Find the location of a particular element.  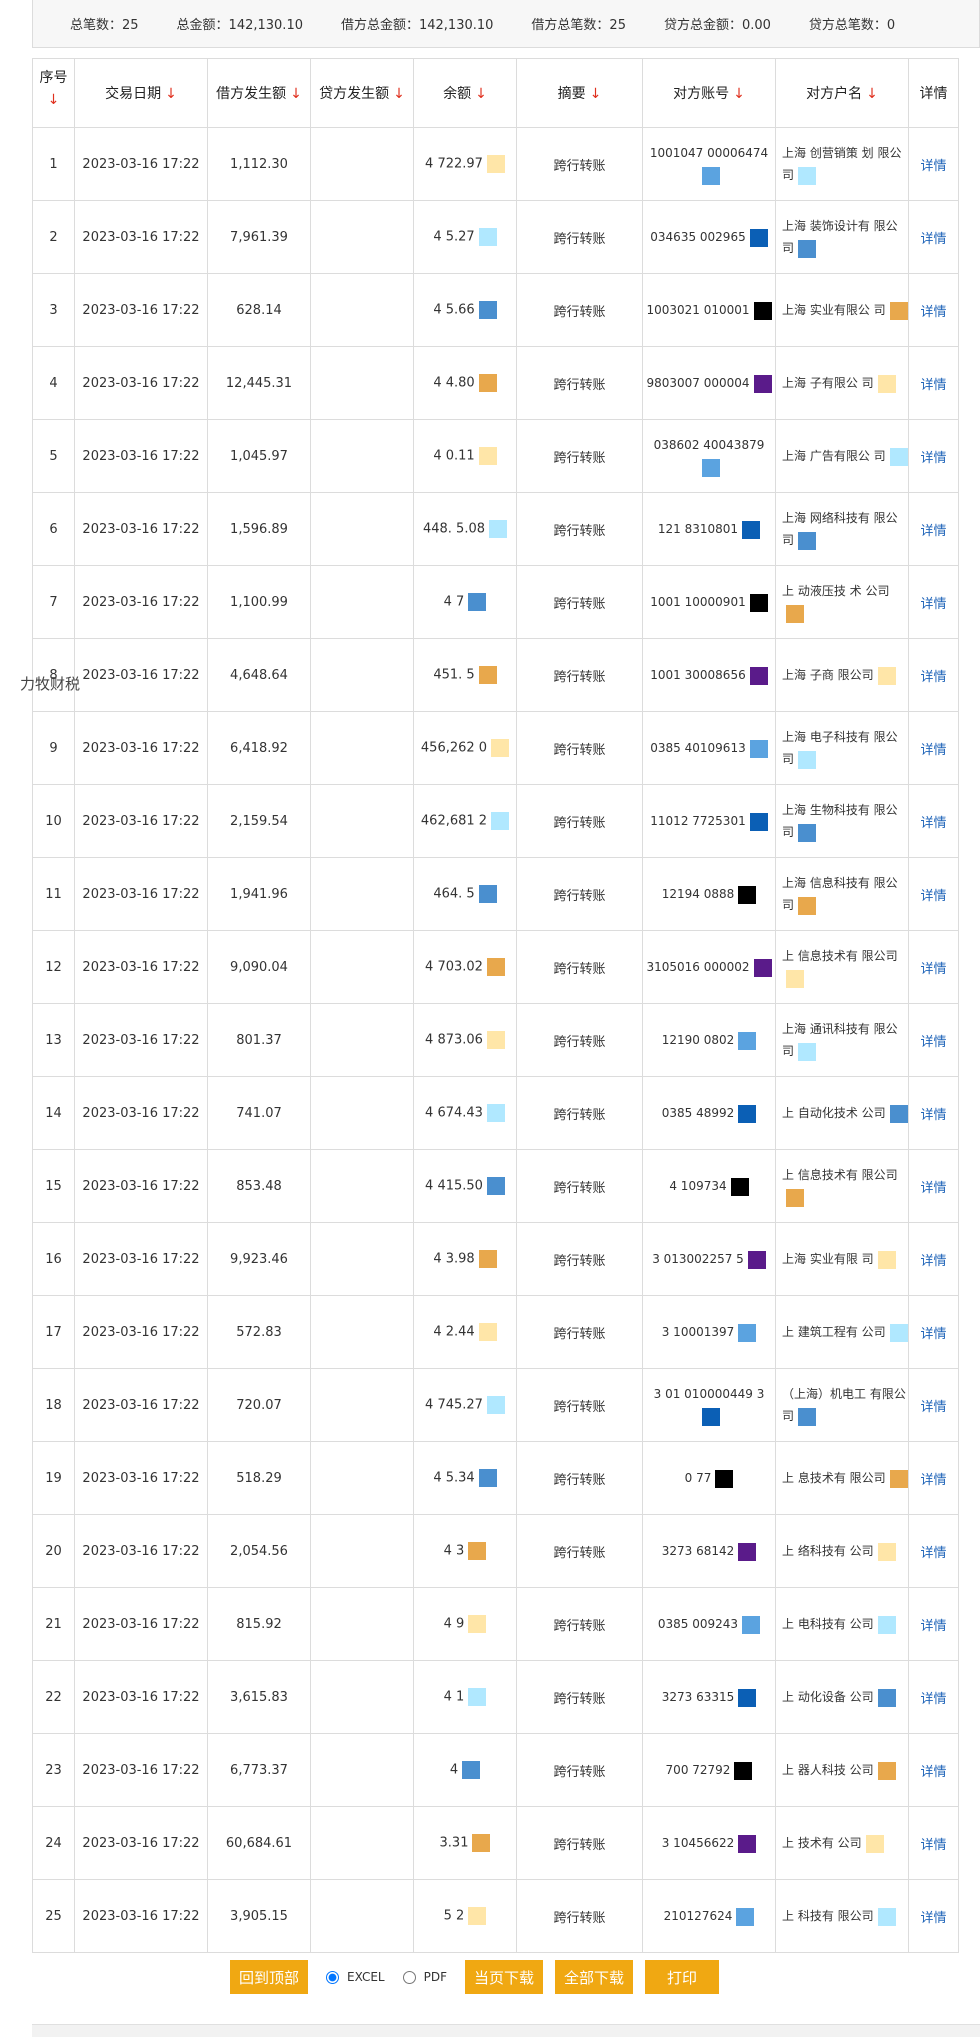

row-account: 9803007 000004 is located at coordinates (709, 383).